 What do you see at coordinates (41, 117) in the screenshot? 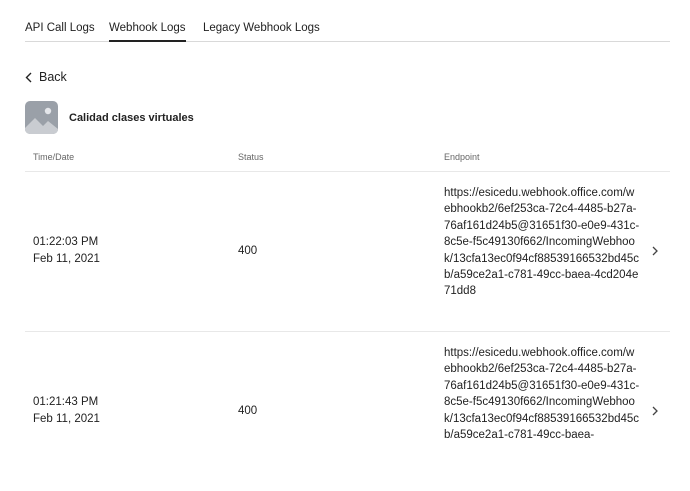
I see `image-placeholder-icon` at bounding box center [41, 117].